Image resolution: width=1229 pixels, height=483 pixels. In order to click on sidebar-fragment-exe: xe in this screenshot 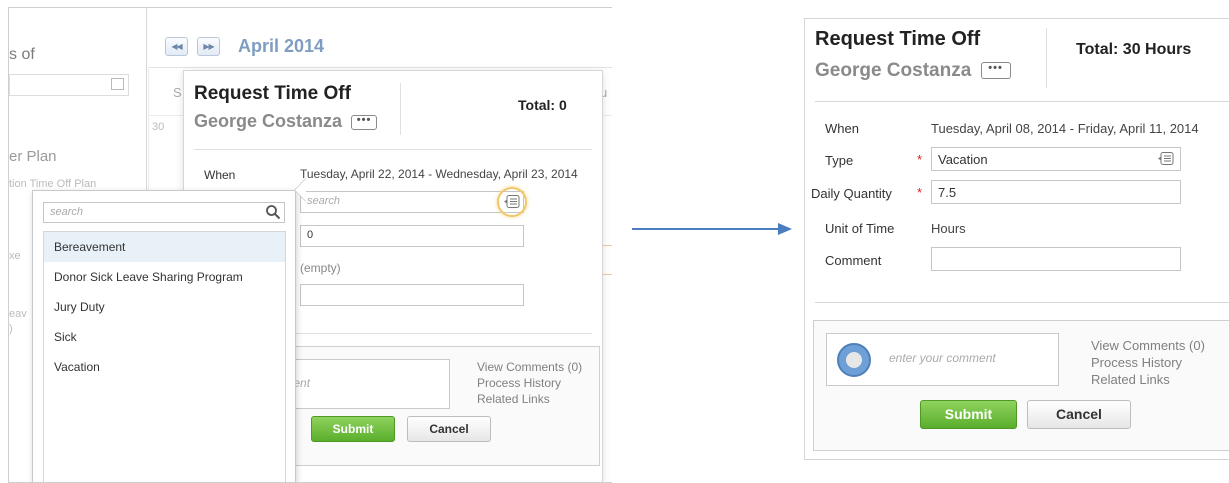, I will do `click(15, 256)`.